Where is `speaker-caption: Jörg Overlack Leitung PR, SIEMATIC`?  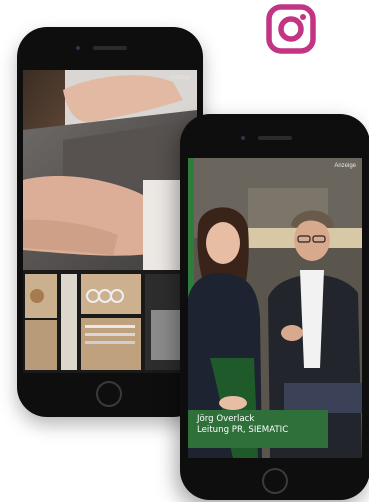
speaker-caption: Jörg Overlack Leitung PR, SIEMATIC is located at coordinates (258, 429).